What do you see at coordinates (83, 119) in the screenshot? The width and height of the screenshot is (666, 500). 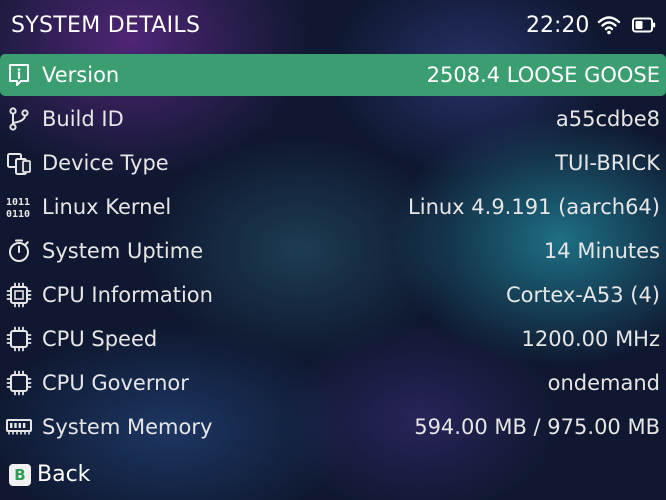 I see `row-label: Build ID` at bounding box center [83, 119].